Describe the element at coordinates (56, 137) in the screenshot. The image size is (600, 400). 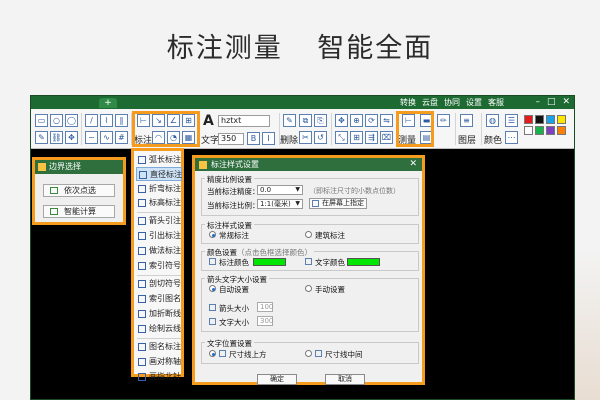
I see `chain-icon: ⛓` at that location.